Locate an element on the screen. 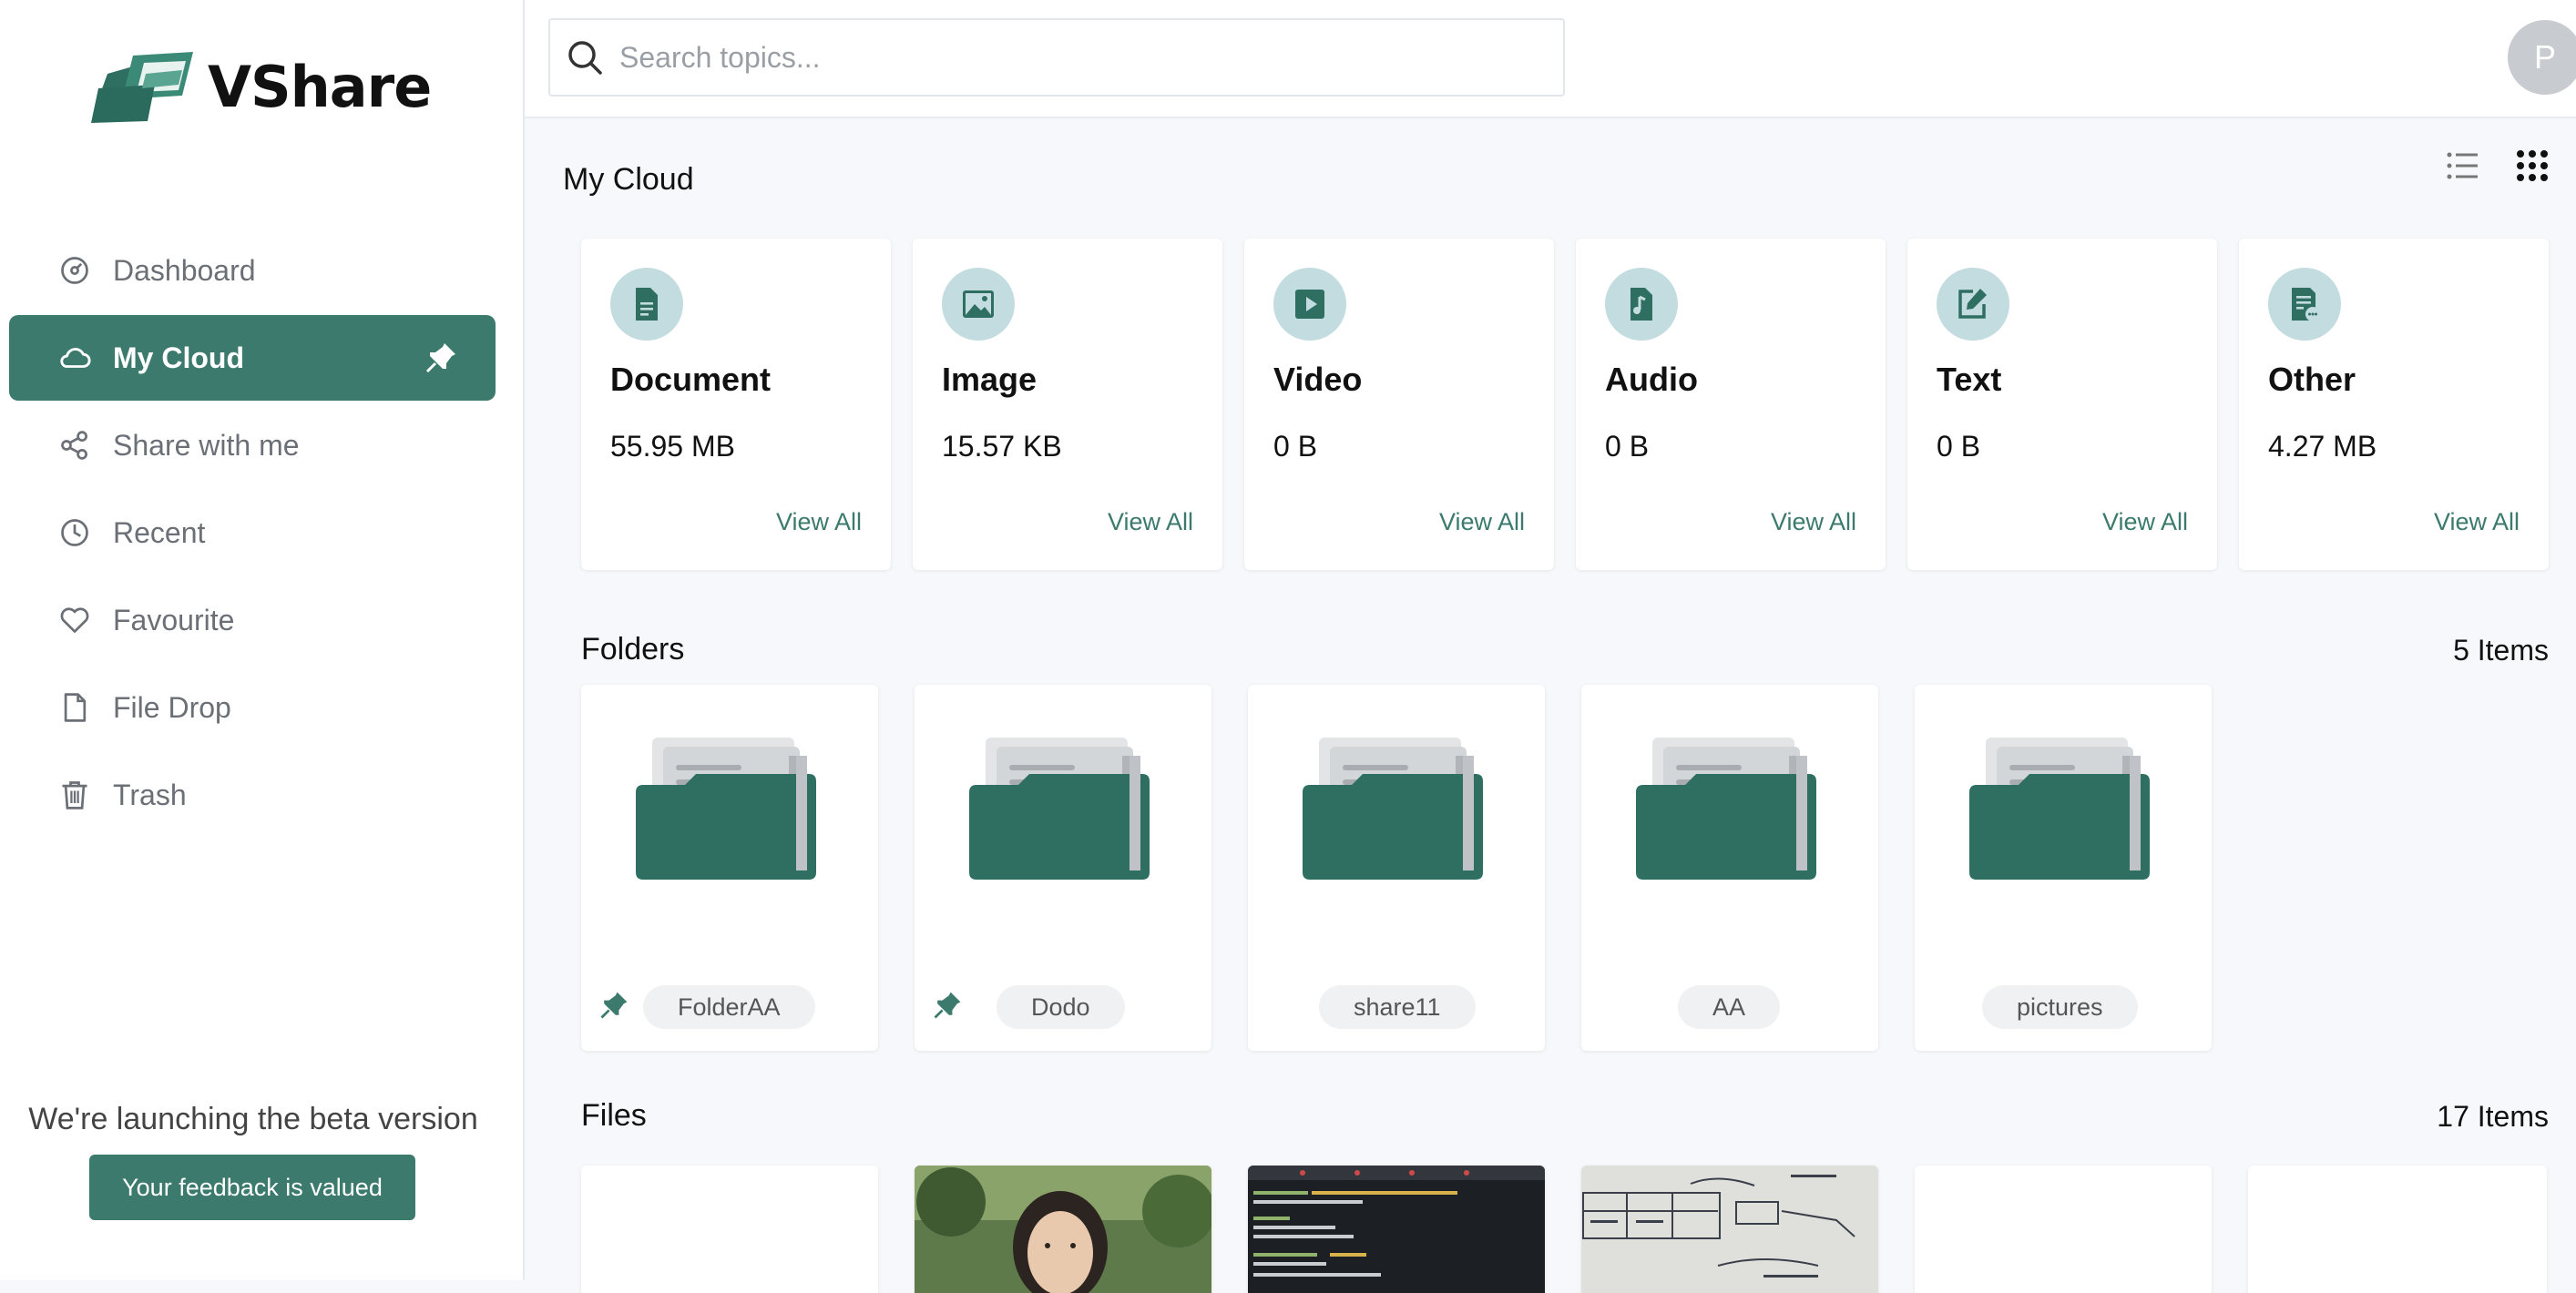 This screenshot has width=2576, height=1293. sidebar-item-my-cloud: My Cloud is located at coordinates (253, 358).